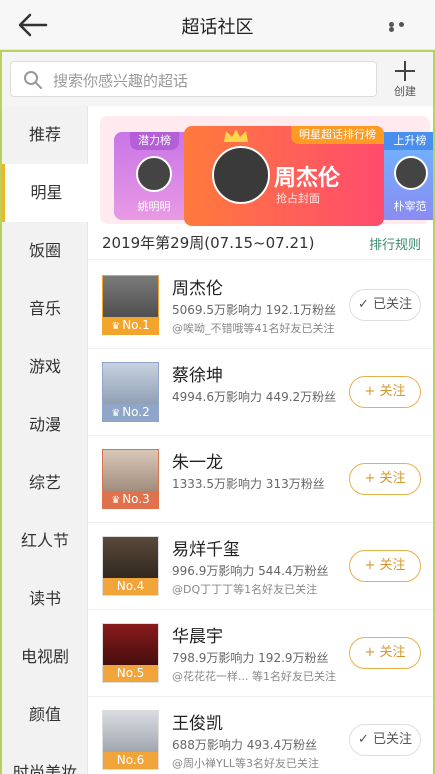  I want to click on star-stats: 4994.6万影响力 449.2万粉丝, so click(254, 397).